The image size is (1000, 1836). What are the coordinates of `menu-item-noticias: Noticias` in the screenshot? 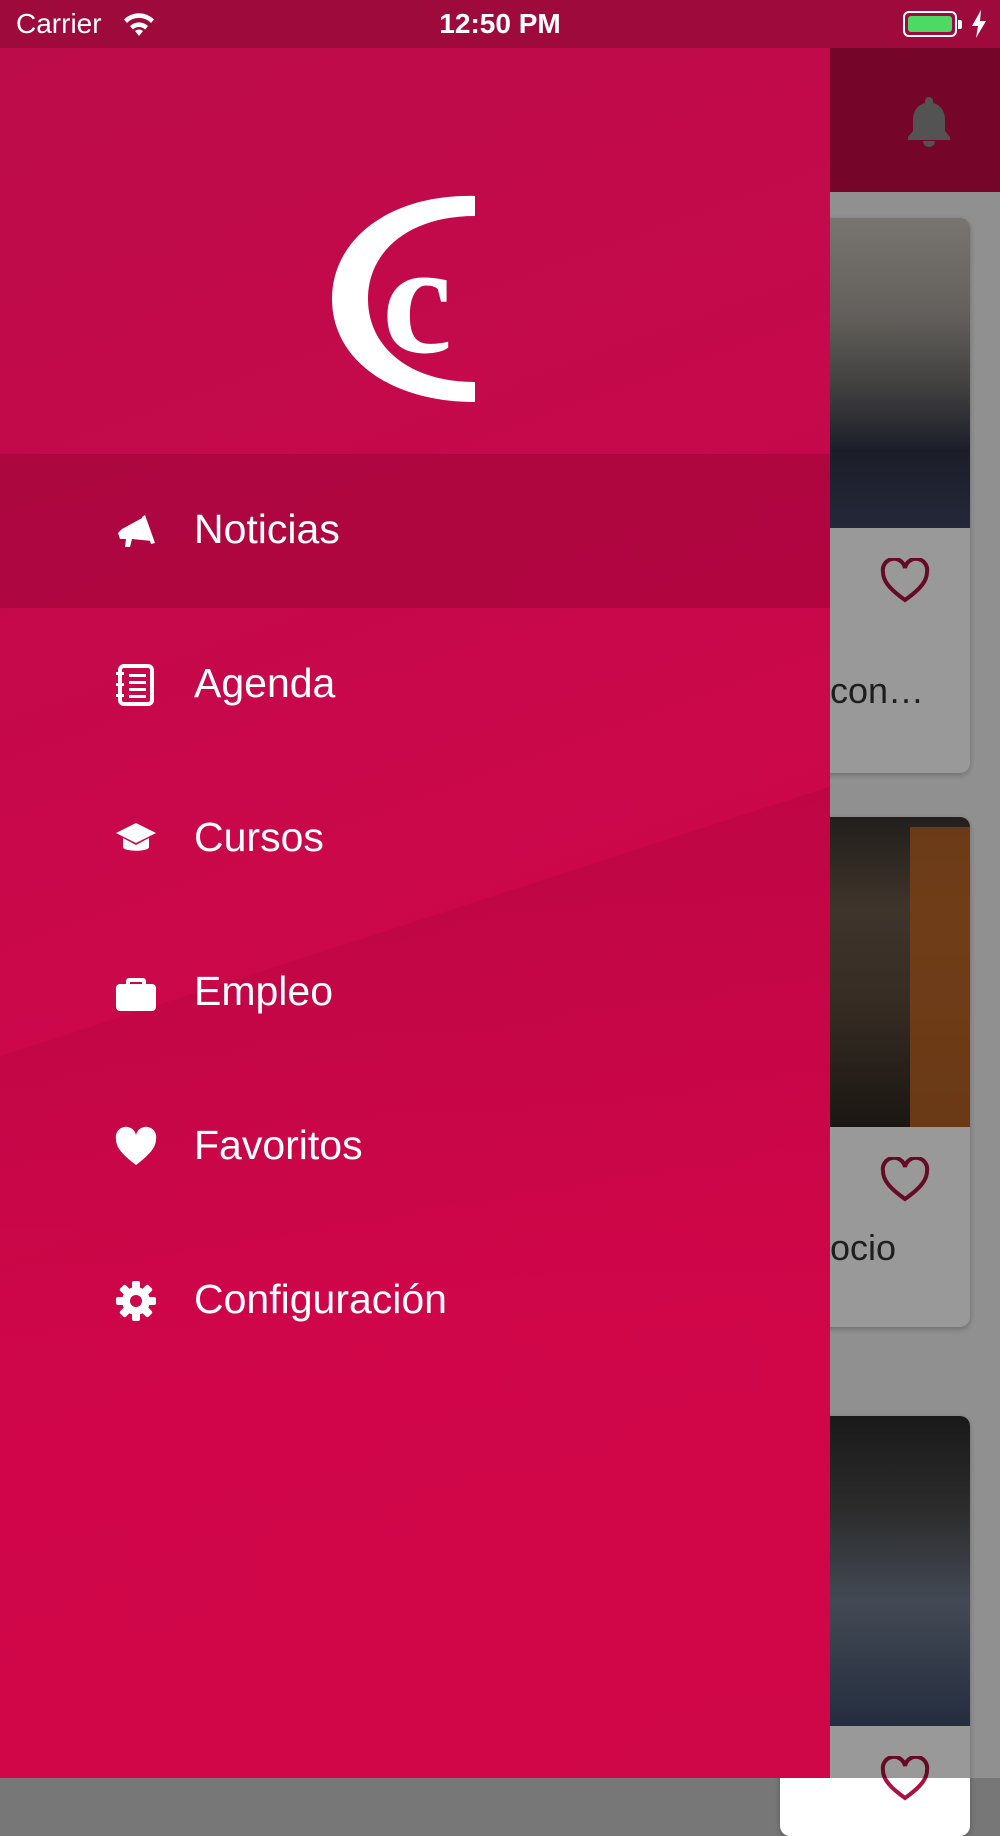 It's located at (415, 531).